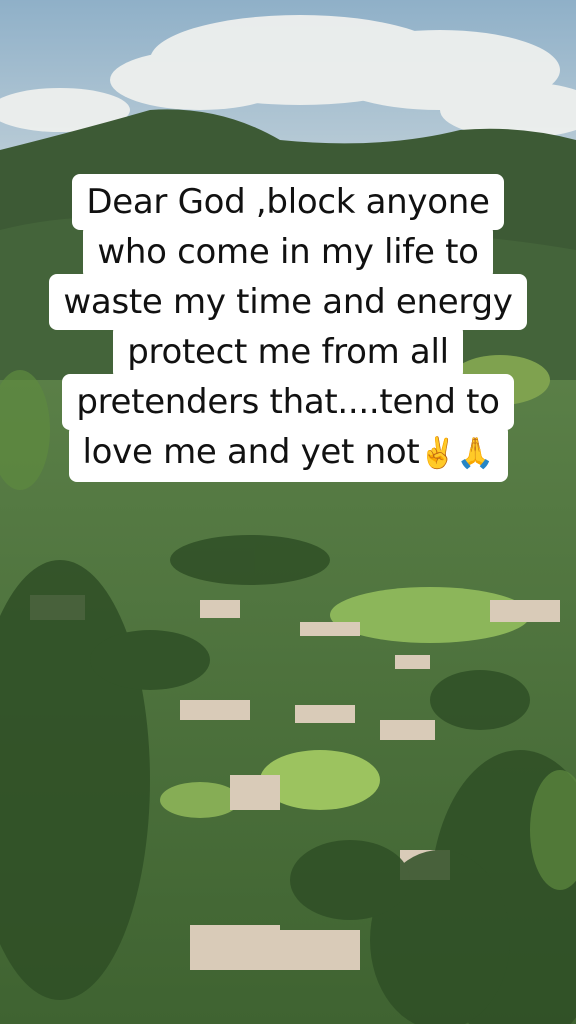  What do you see at coordinates (288, 202) in the screenshot?
I see `caption-line-1: Dear God ,block anyone` at bounding box center [288, 202].